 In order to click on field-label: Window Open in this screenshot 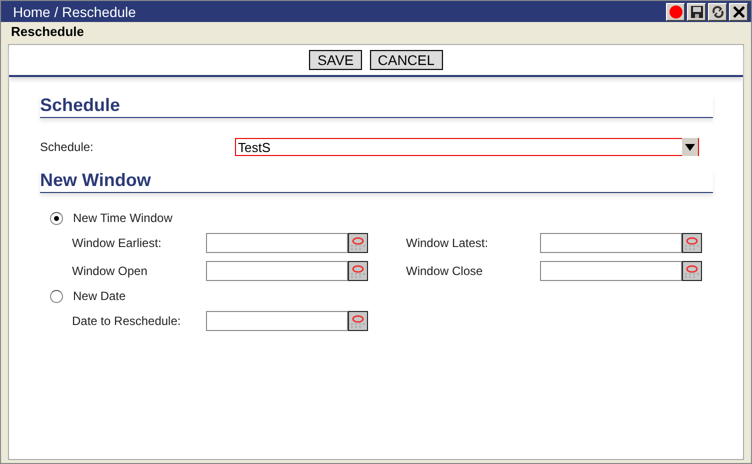, I will do `click(110, 271)`.